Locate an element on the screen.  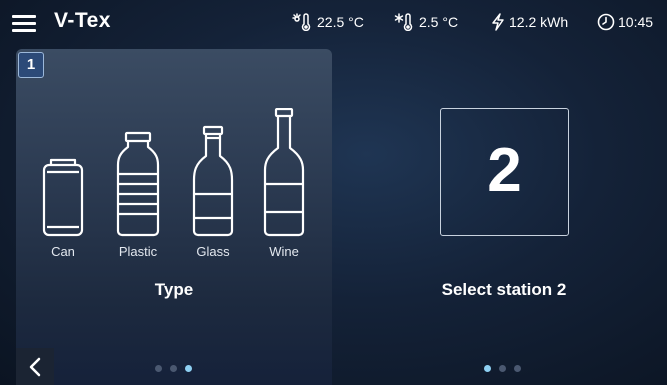
type-option-can: Can is located at coordinates (63, 184).